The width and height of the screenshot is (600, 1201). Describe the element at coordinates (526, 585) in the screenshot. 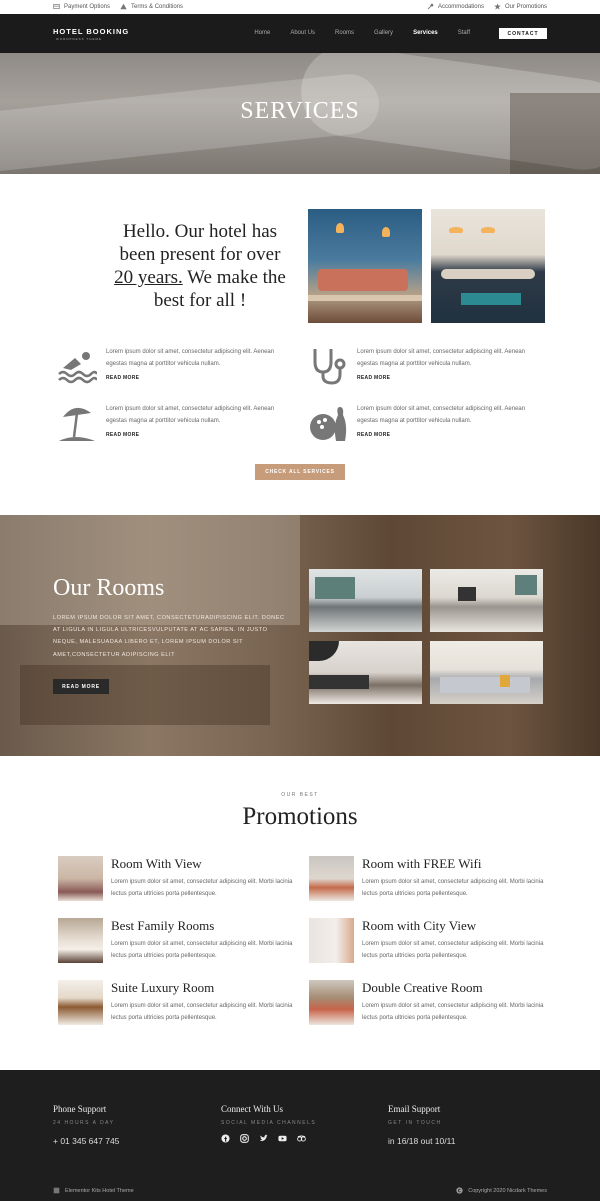

I see `window-shape` at that location.